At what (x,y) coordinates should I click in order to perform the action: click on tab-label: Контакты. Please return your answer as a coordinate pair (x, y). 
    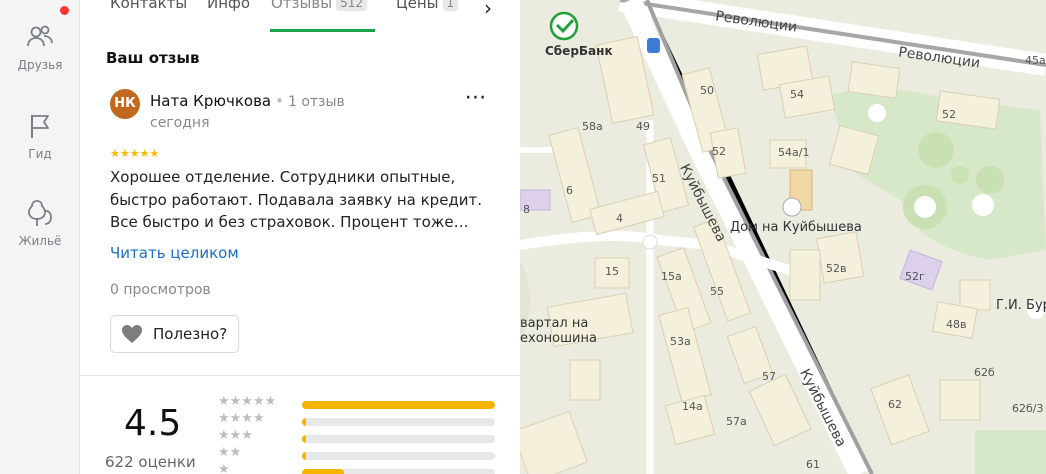
    Looking at the image, I should click on (149, 6).